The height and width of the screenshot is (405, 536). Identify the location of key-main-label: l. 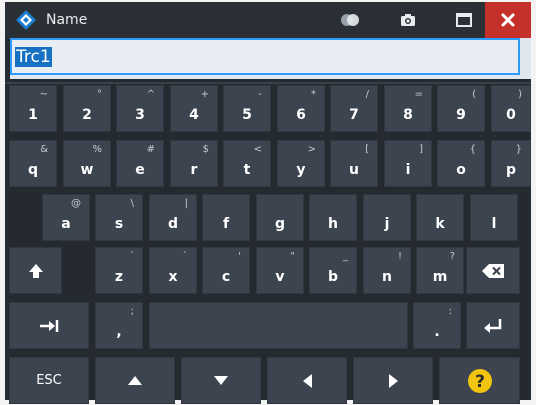
(494, 224).